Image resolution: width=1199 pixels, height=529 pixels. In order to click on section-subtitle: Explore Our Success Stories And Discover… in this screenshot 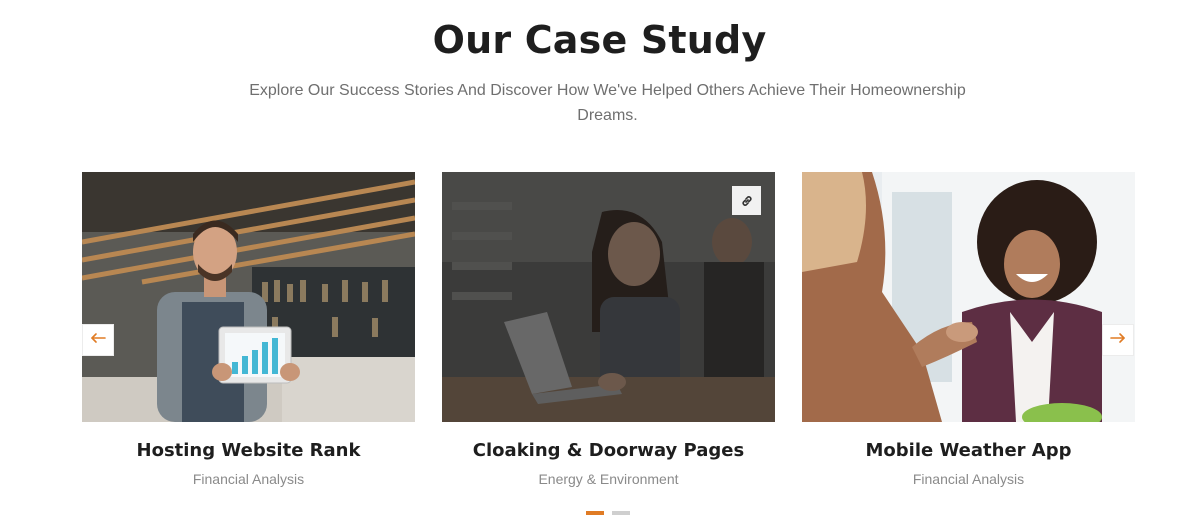, I will do `click(607, 103)`.